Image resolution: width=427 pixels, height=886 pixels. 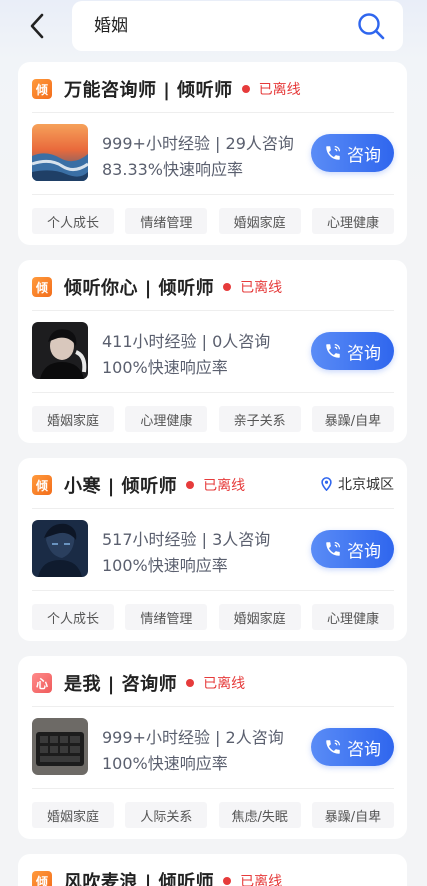 I want to click on chevron-left-icon, so click(x=37, y=26).